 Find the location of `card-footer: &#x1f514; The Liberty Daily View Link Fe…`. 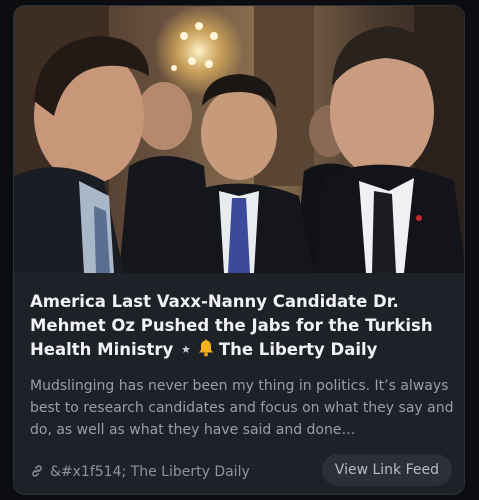

card-footer: &#x1f514; The Liberty Daily View Link Fe… is located at coordinates (239, 472).